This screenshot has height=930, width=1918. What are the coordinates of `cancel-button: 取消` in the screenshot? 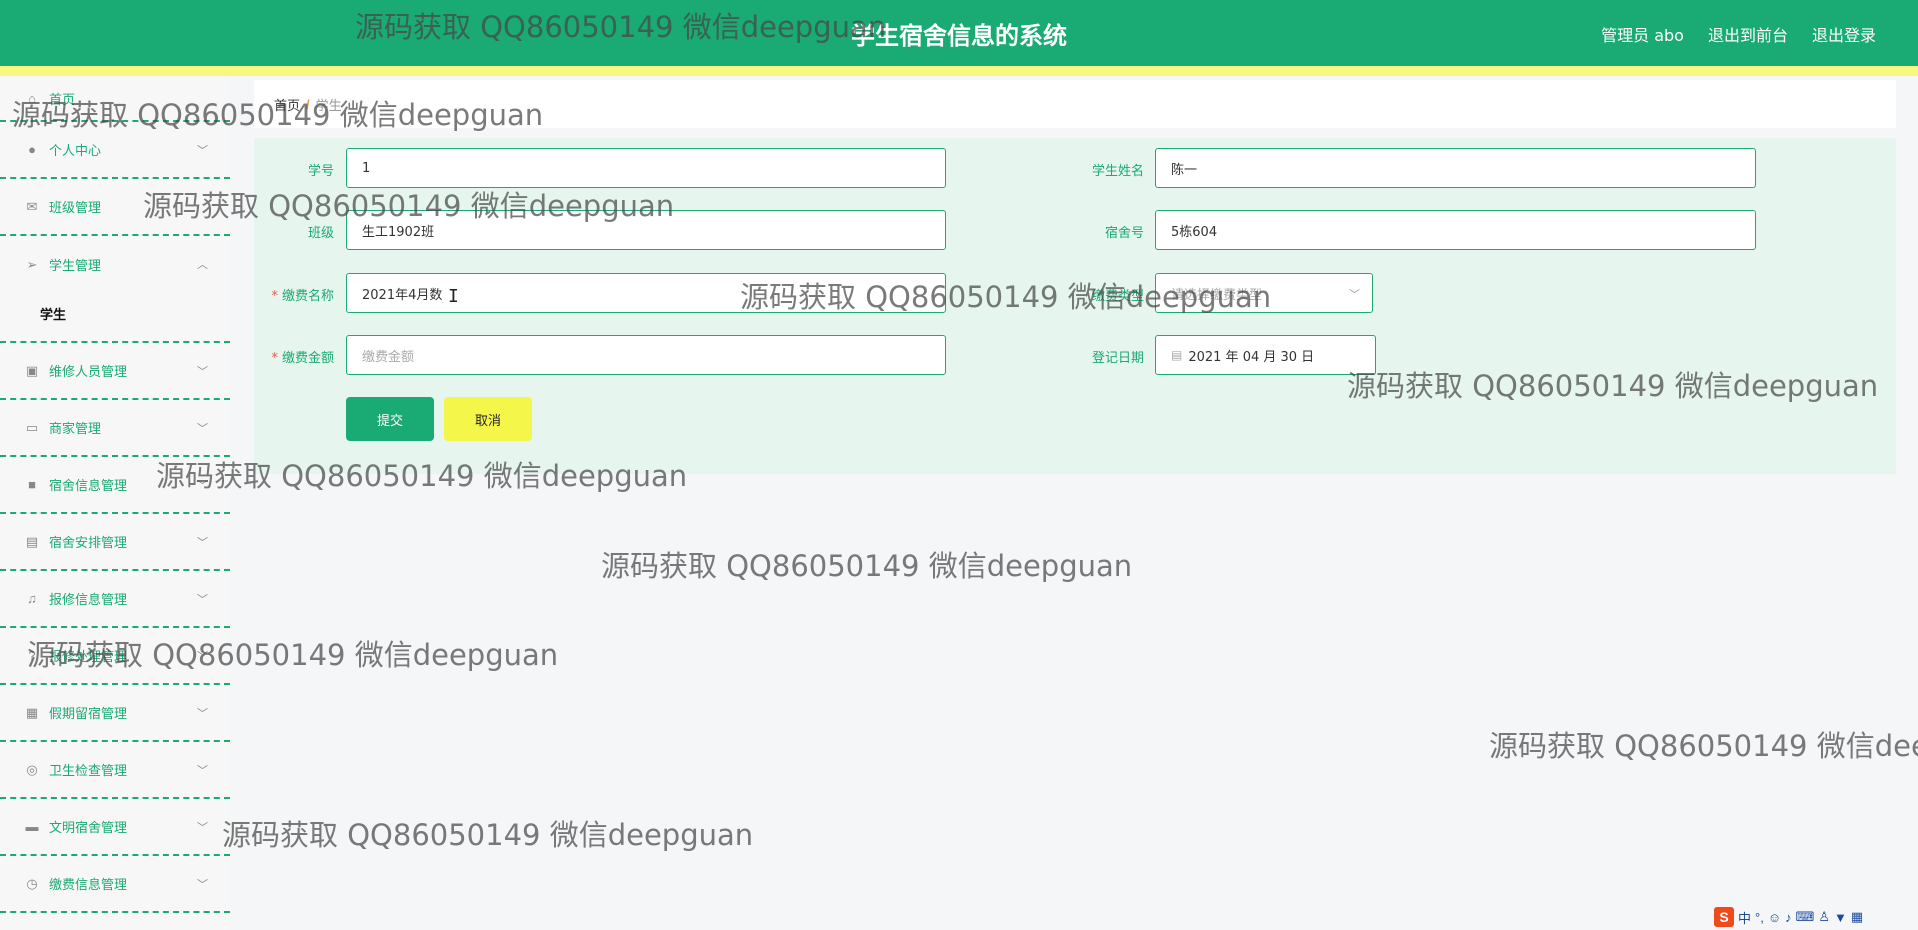 It's located at (488, 419).